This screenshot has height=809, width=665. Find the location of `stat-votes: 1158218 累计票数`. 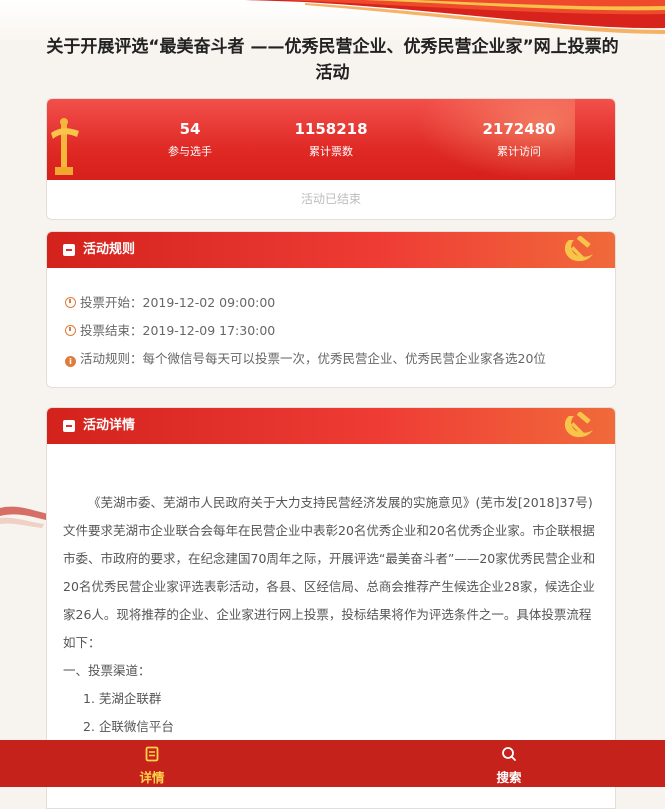

stat-votes: 1158218 累计票数 is located at coordinates (331, 139).